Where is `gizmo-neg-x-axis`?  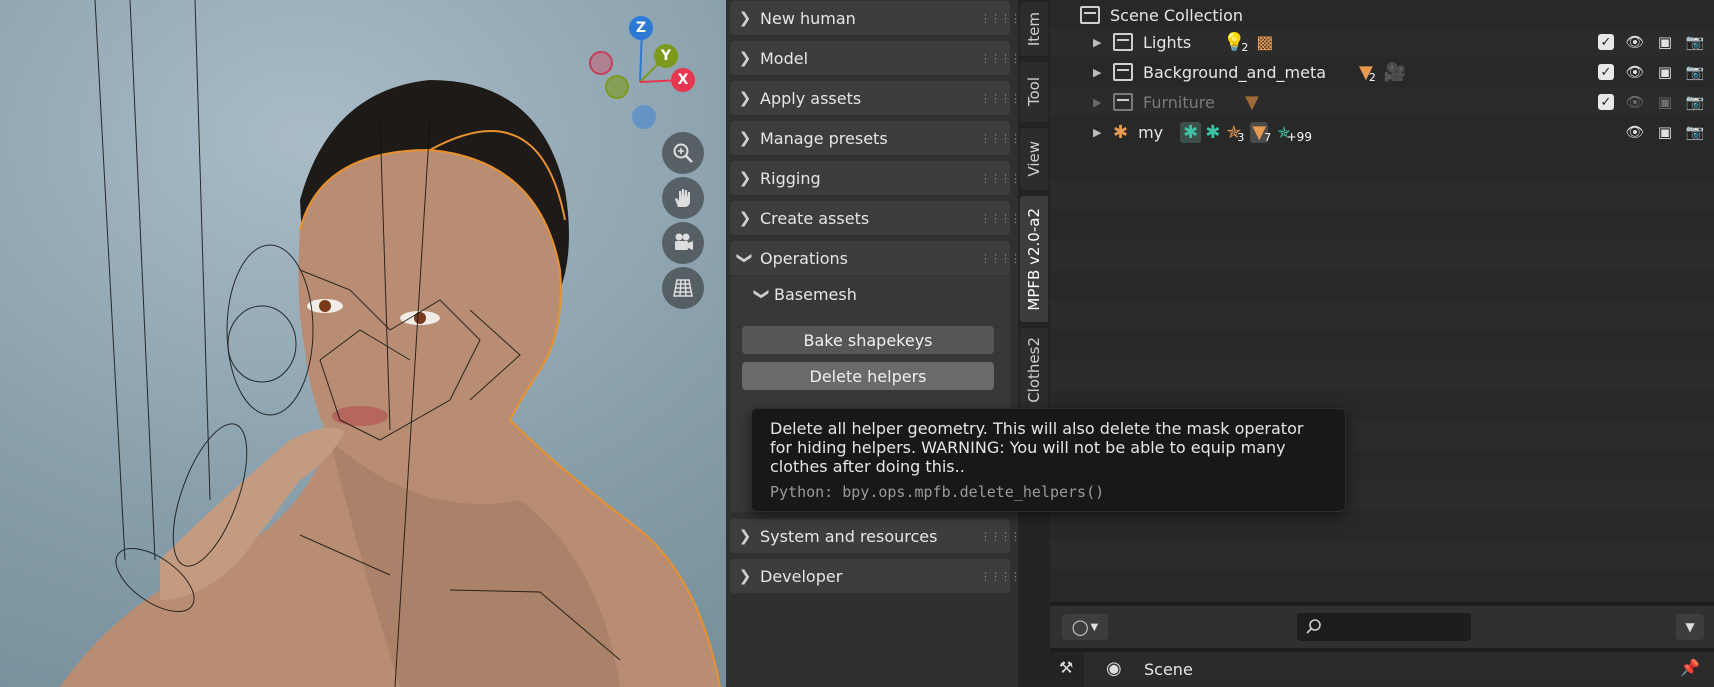
gizmo-neg-x-axis is located at coordinates (601, 63).